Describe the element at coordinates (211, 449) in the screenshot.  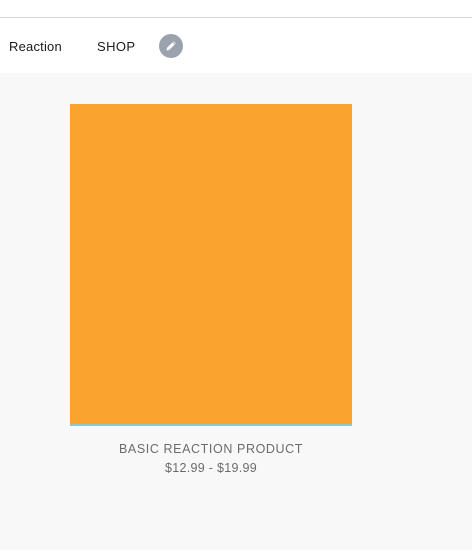
I see `product-title: BASIC REACTION PRODUCT` at that location.